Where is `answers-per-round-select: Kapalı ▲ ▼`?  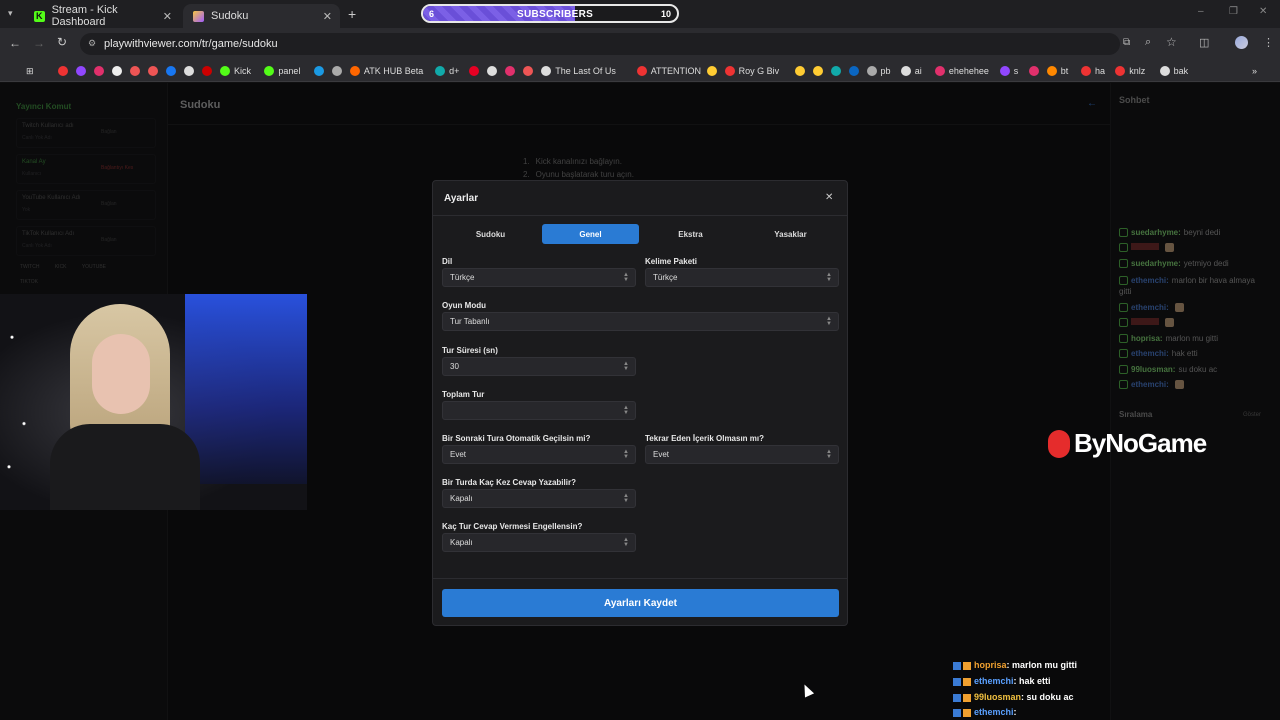 answers-per-round-select: Kapalı ▲ ▼ is located at coordinates (539, 498).